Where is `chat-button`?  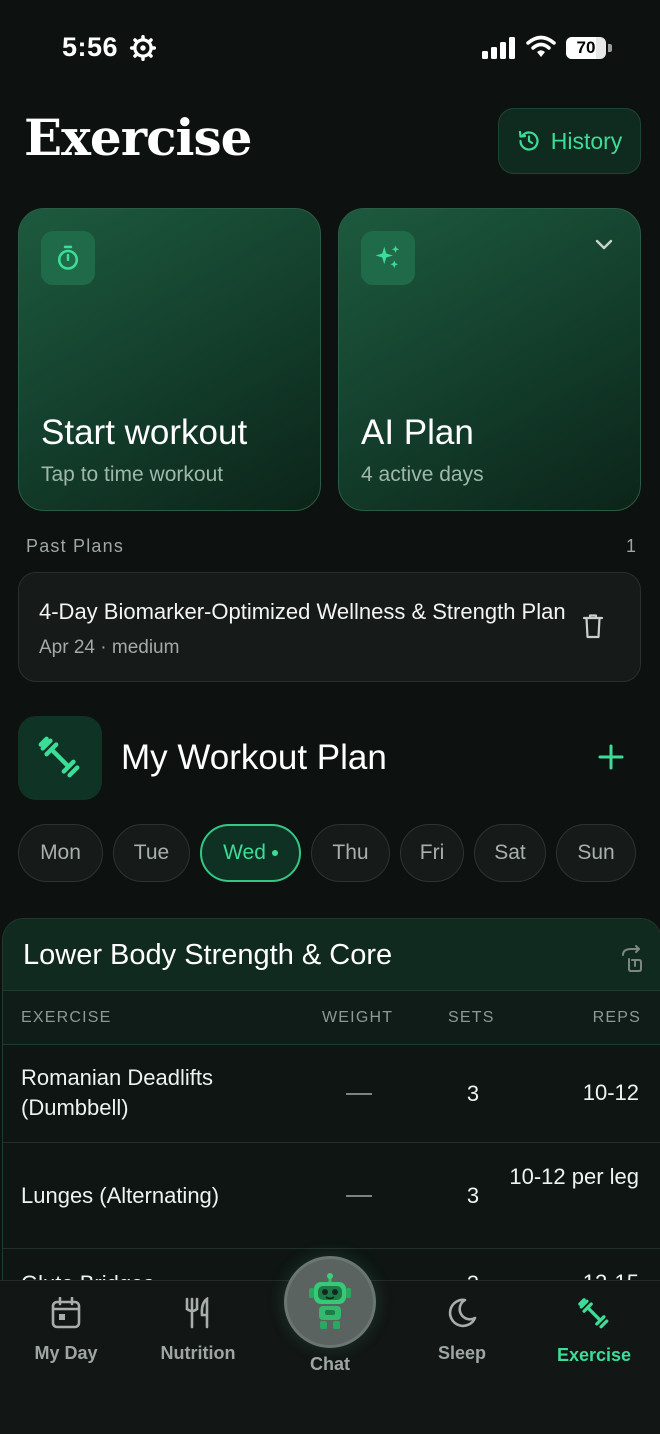
chat-button is located at coordinates (330, 1302).